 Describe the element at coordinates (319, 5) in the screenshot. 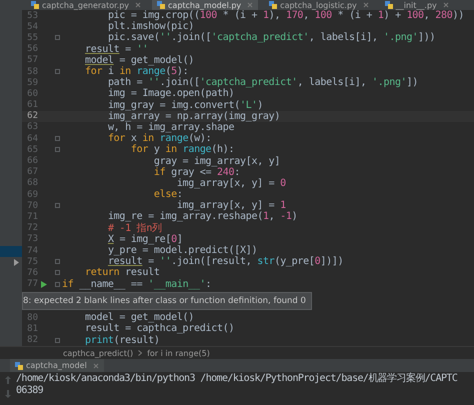

I see `editor-tab: captcha_logistic.py` at that location.